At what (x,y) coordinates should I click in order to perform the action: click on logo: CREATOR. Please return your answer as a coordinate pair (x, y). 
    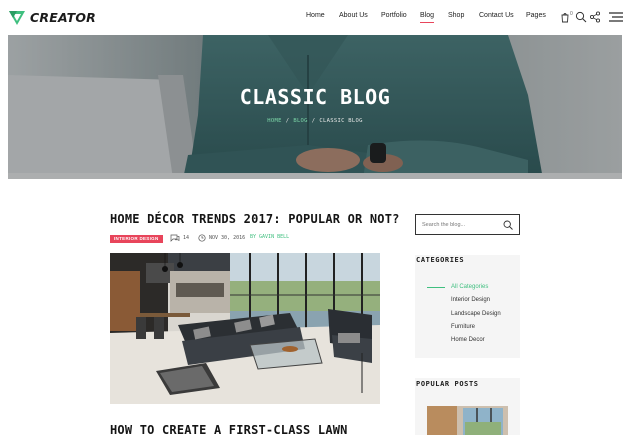
    Looking at the image, I should click on (52, 17).